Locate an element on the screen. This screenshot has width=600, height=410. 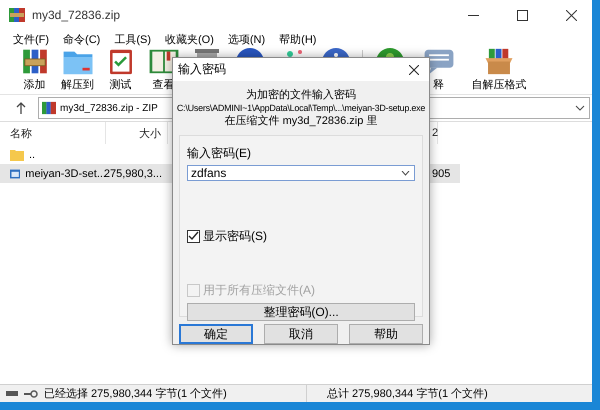
status-text: 已经选择 275,980,344 字节(1 个文件) is located at coordinates (135, 393).